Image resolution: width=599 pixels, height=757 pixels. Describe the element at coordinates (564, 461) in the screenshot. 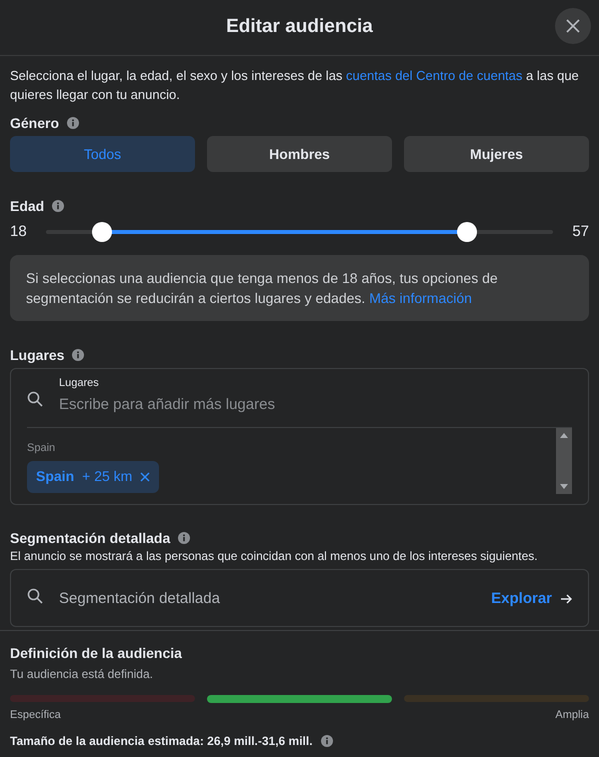

I see `scrollbar` at that location.